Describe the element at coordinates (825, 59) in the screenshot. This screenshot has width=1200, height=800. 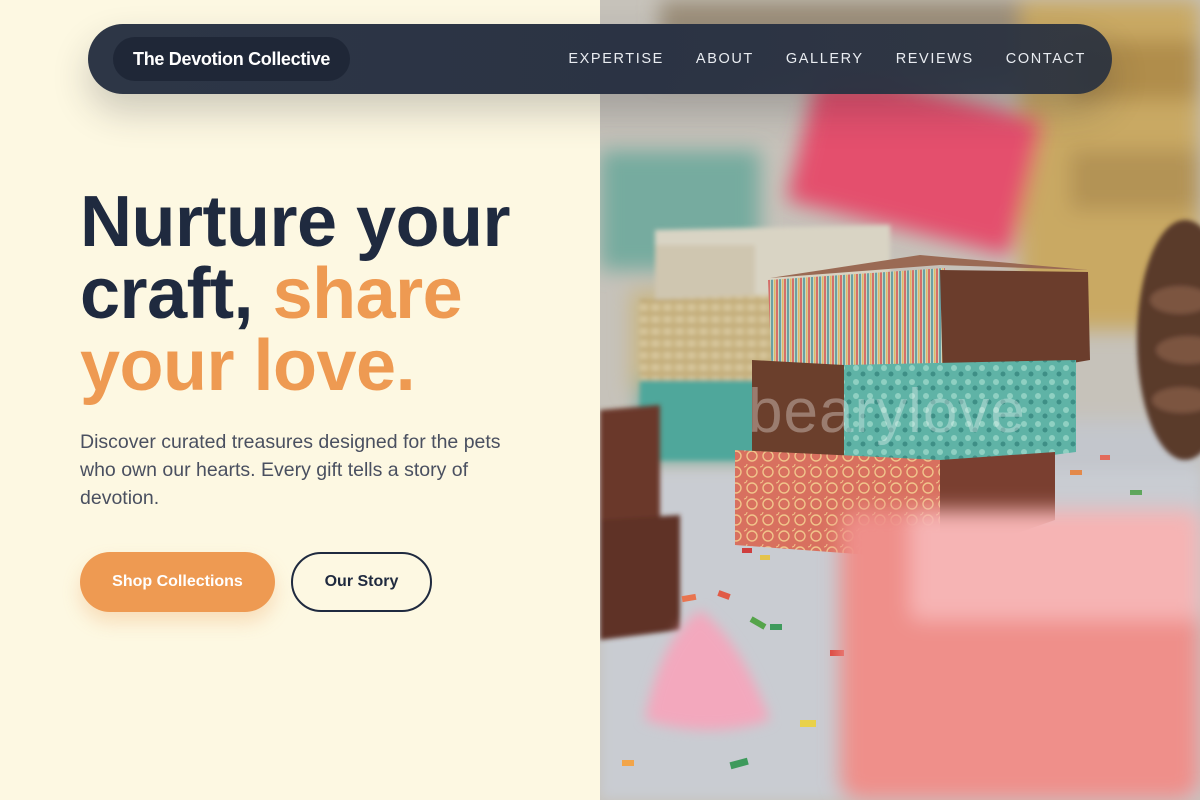
I see `nav-link-gallery: GALLERY` at that location.